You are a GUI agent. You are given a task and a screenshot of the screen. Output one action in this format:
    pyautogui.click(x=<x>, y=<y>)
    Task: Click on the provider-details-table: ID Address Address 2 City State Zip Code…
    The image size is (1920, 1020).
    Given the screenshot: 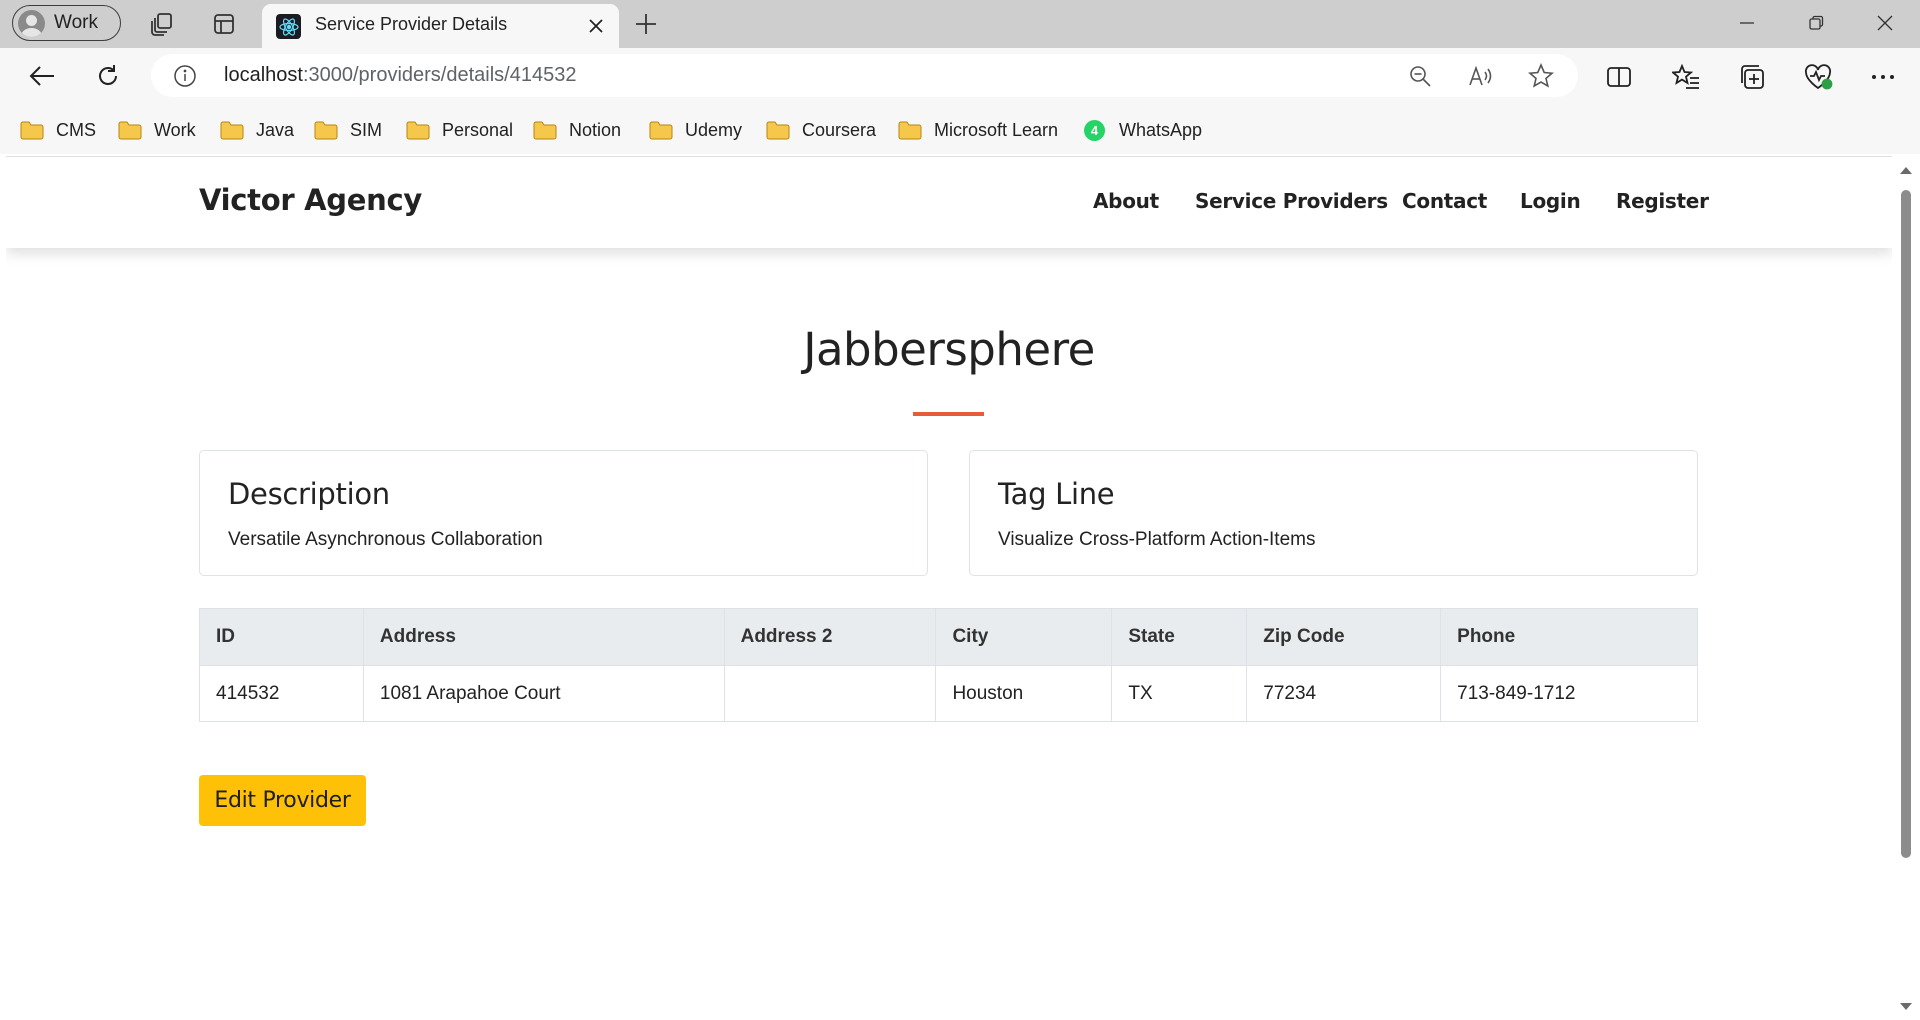 What is the action you would take?
    pyautogui.click(x=948, y=665)
    